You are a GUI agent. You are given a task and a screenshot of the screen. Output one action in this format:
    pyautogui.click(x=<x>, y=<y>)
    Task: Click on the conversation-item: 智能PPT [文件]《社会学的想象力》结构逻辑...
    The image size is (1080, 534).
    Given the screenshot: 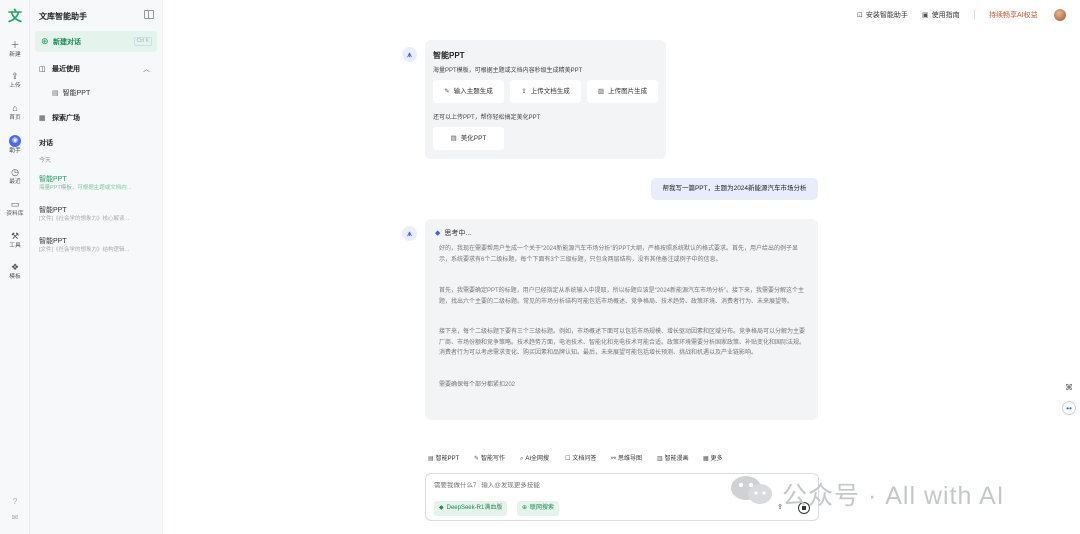 What is the action you would take?
    pyautogui.click(x=98, y=245)
    